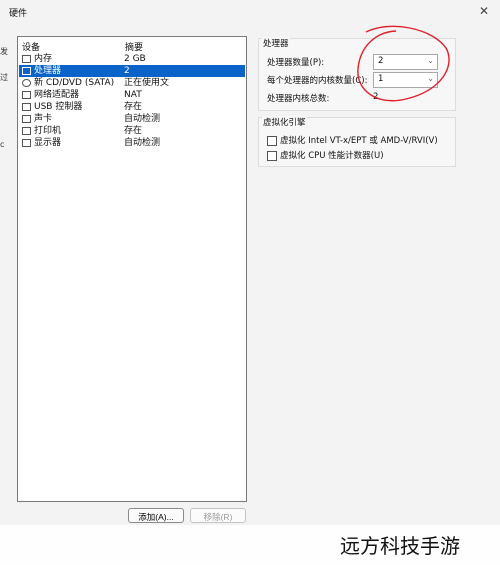 The height and width of the screenshot is (565, 500). Describe the element at coordinates (147, 83) in the screenshot. I see `device-summary: 正在使用文` at that location.